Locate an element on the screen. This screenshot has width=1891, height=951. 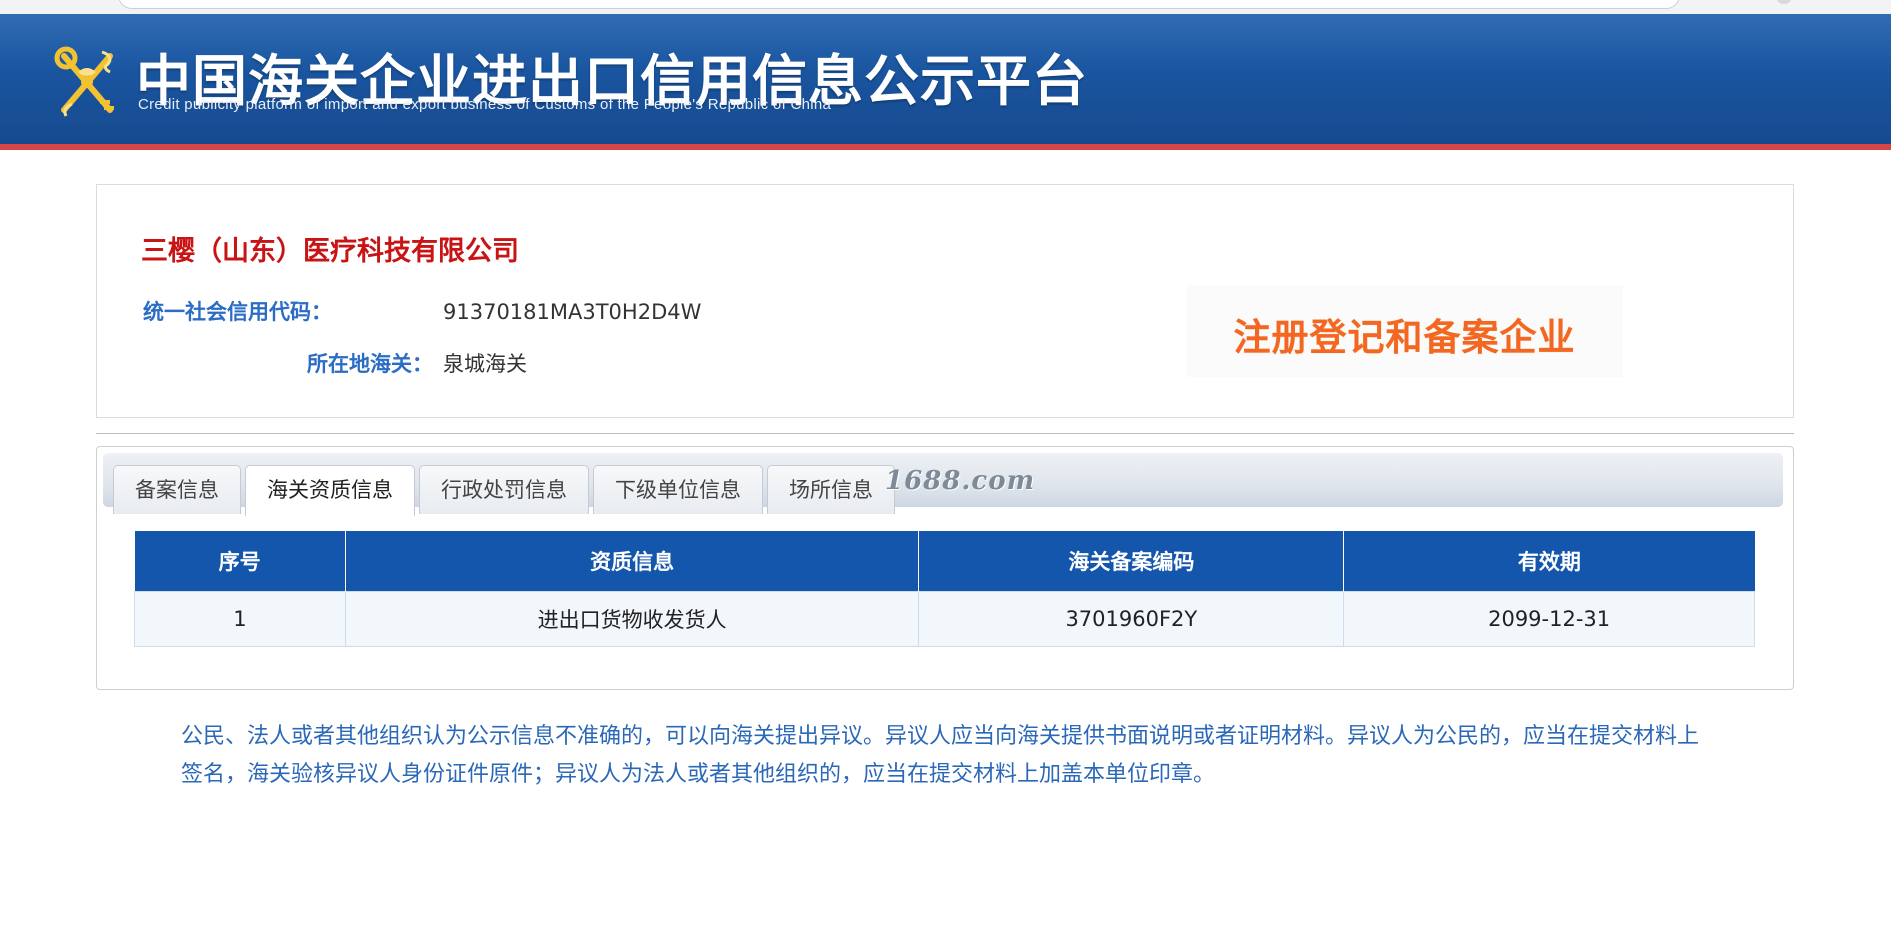
company-name: 三樱（山东）医疗科技有限公司 is located at coordinates (330, 251).